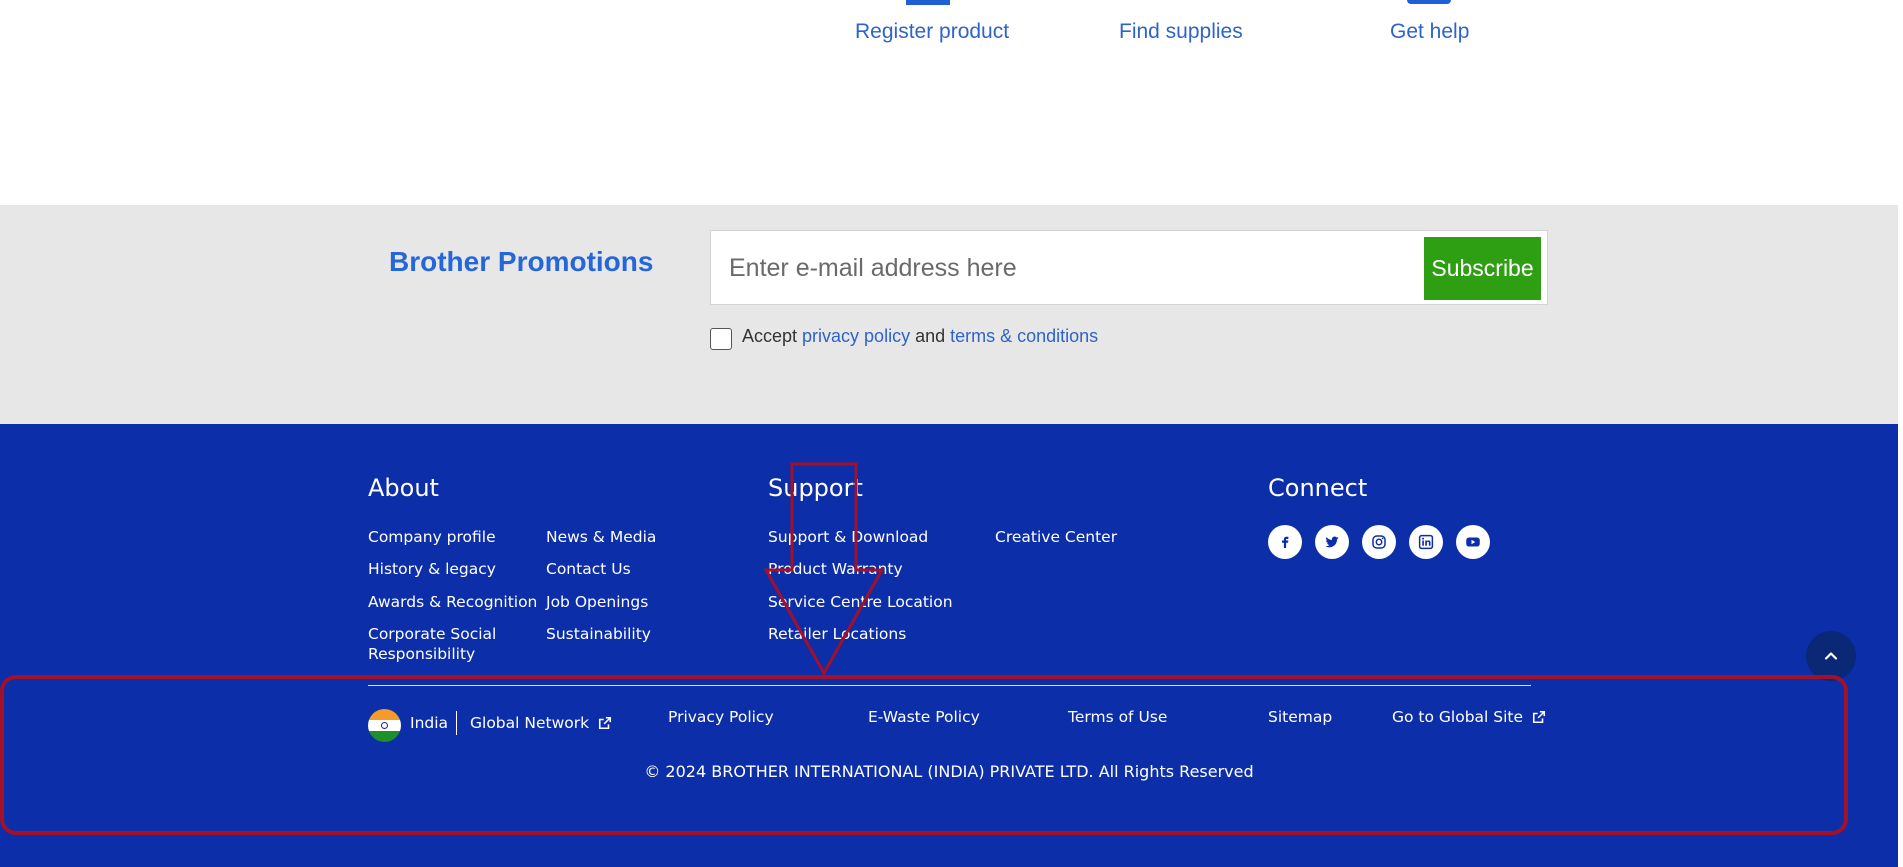  I want to click on linkedin-icon, so click(1426, 542).